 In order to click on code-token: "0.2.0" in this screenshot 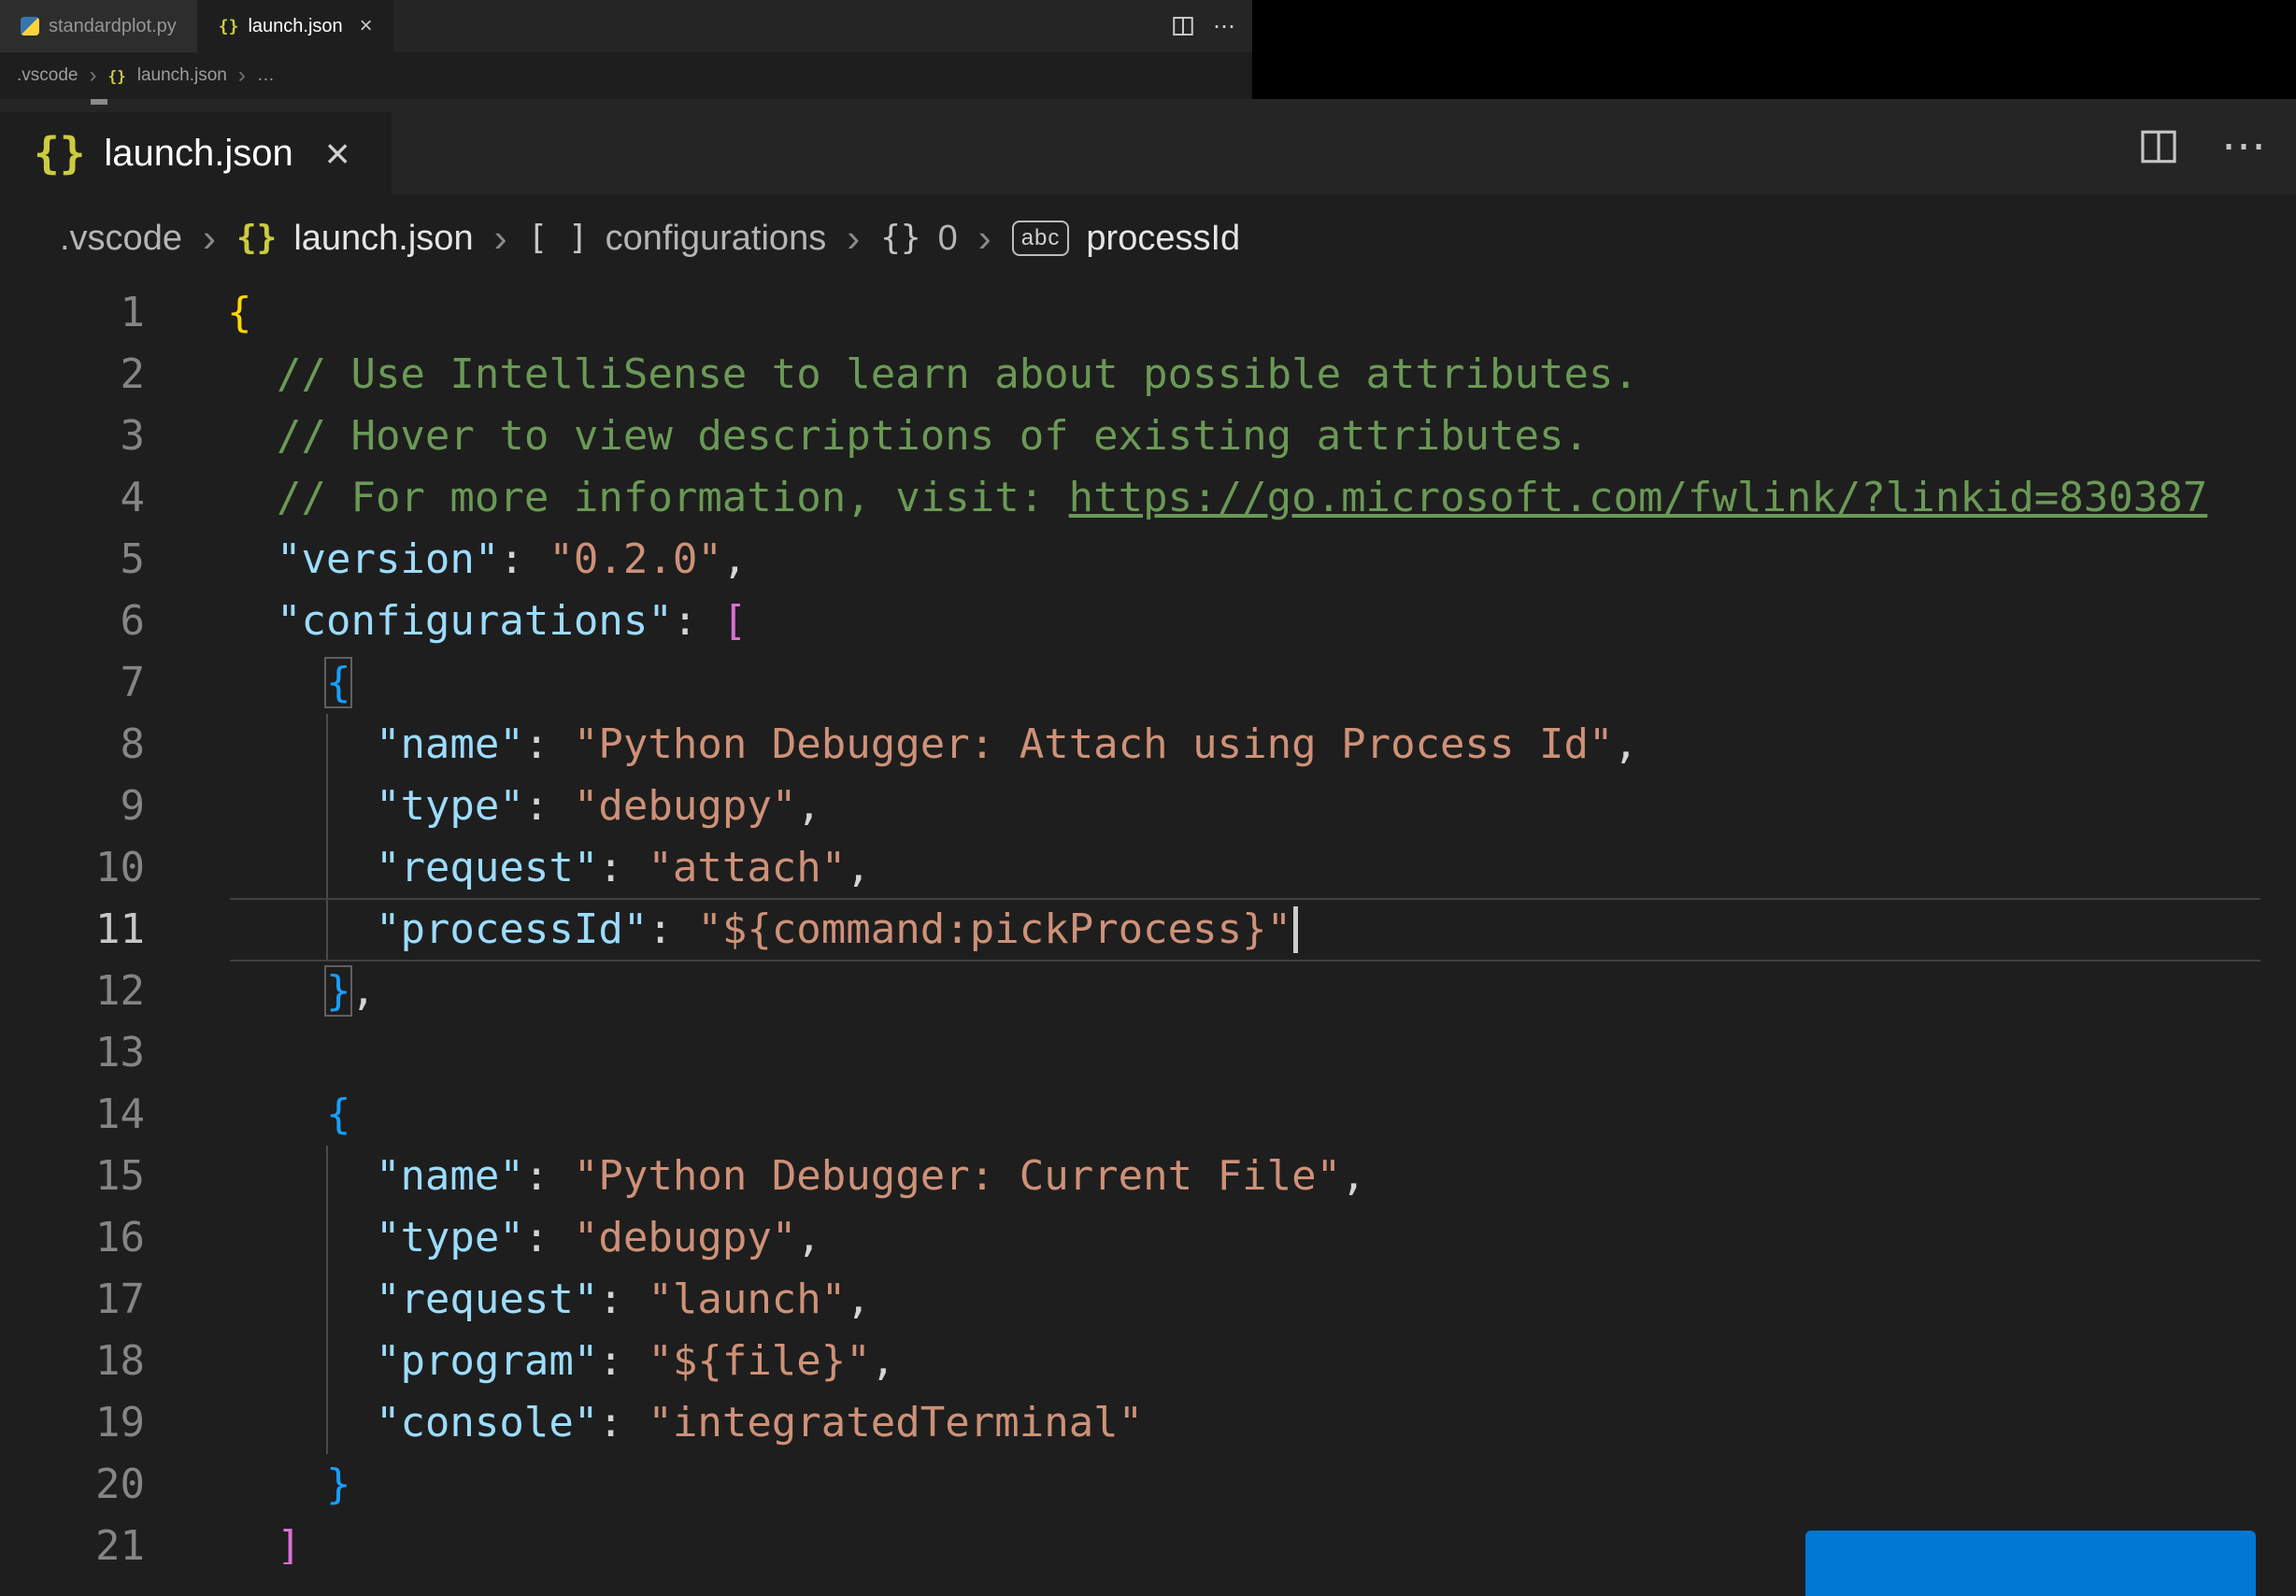, I will do `click(635, 559)`.